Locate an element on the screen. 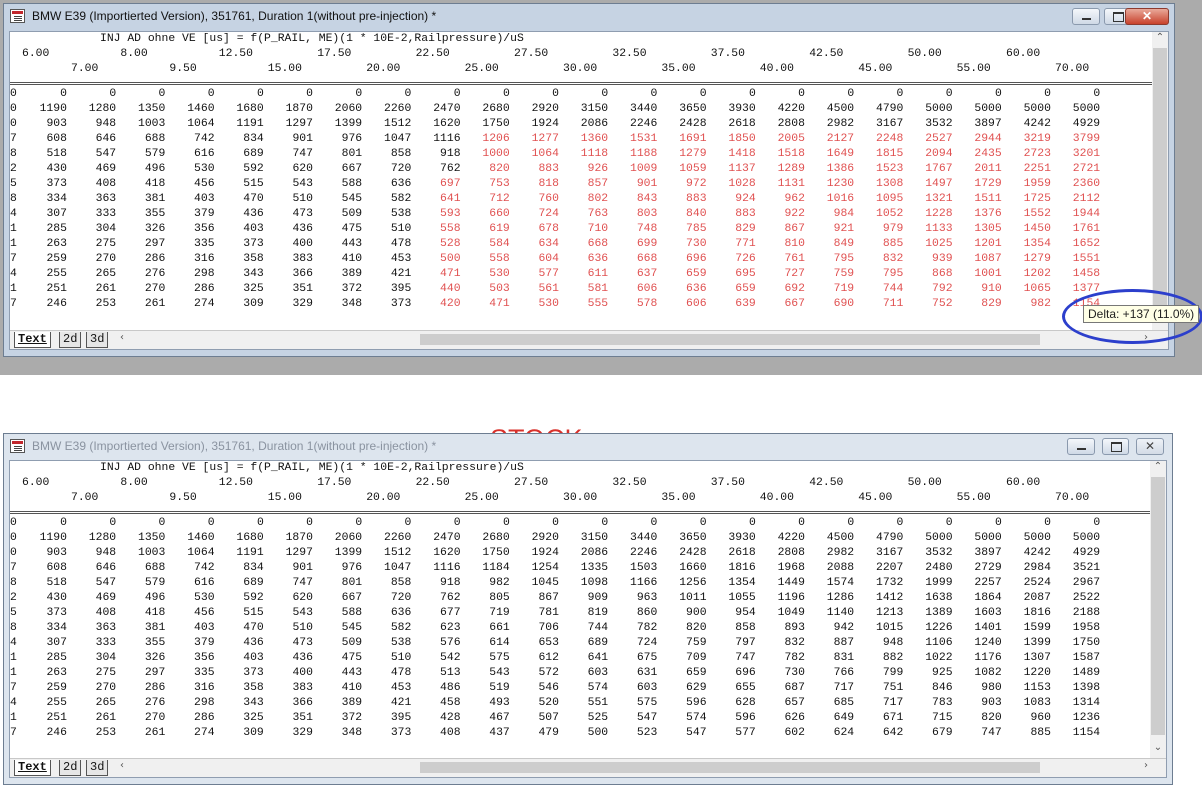  table-cell: 285 is located at coordinates (56, 658).